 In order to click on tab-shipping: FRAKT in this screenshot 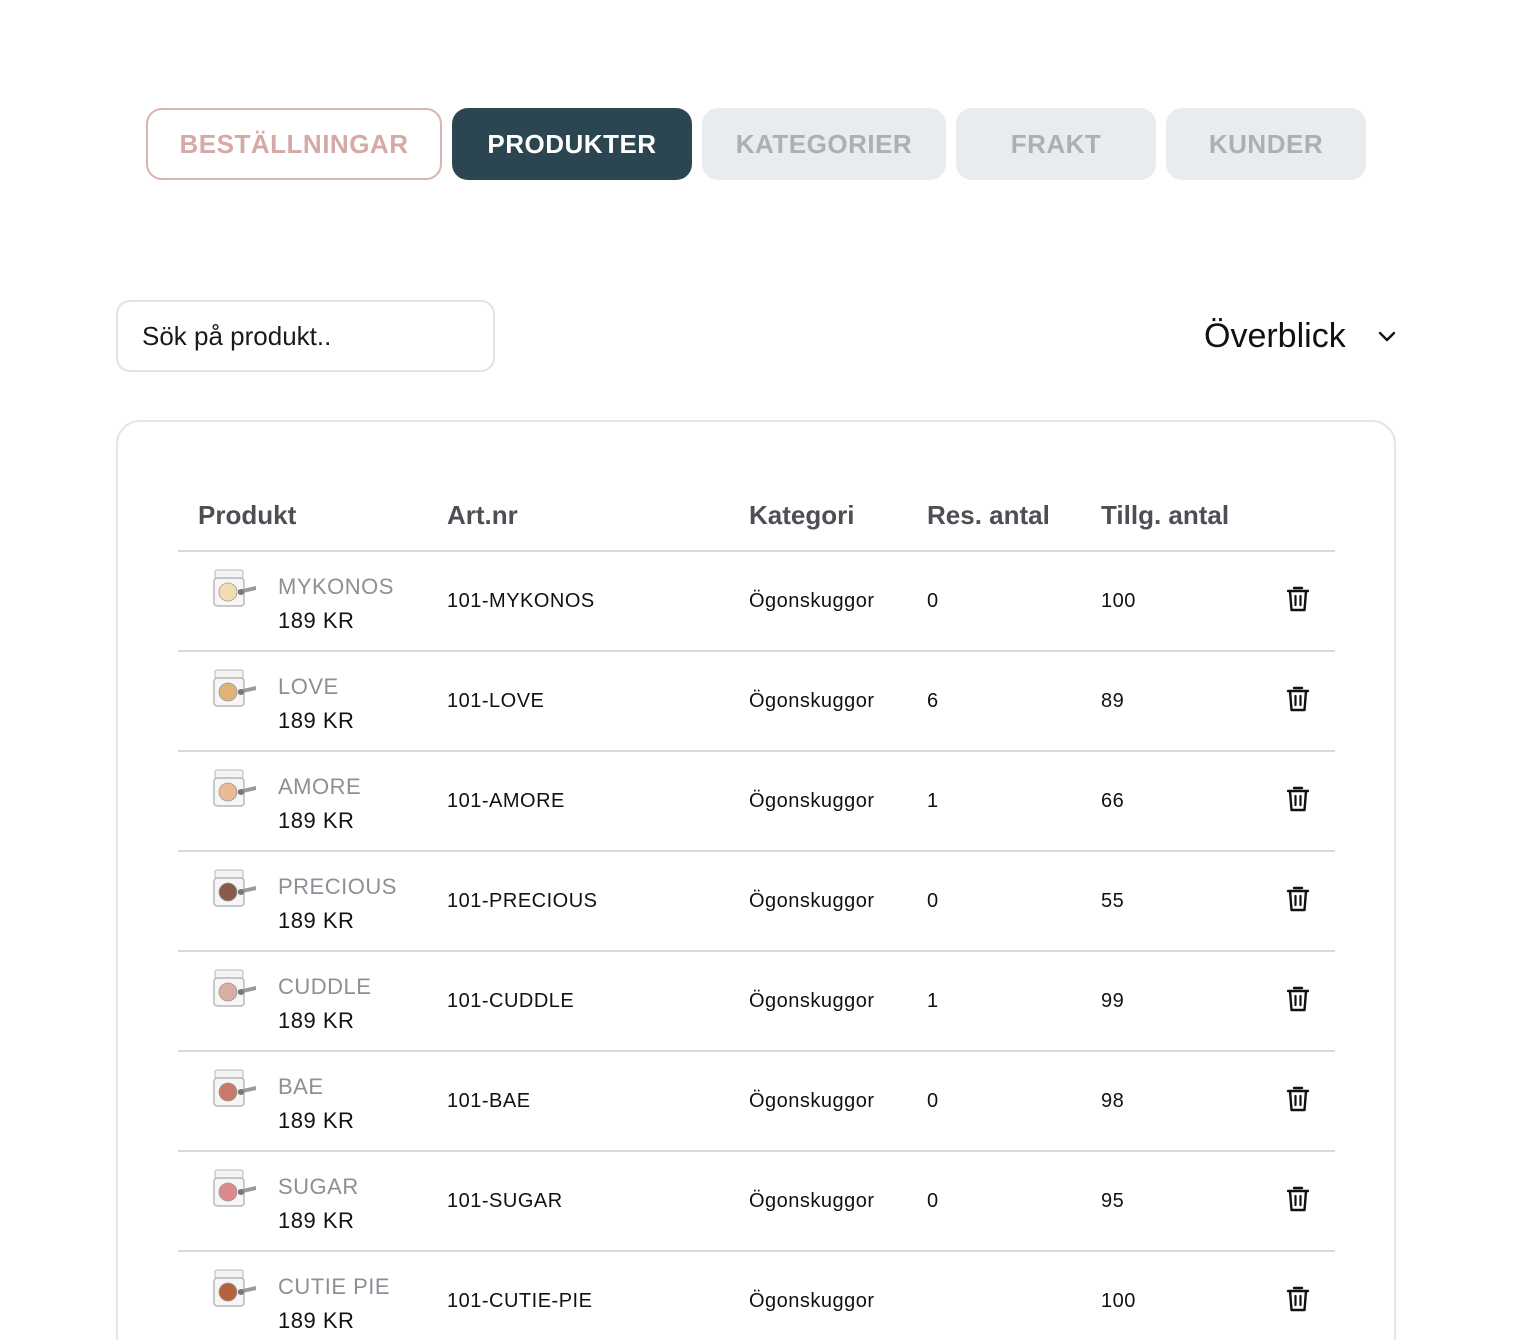, I will do `click(1056, 144)`.